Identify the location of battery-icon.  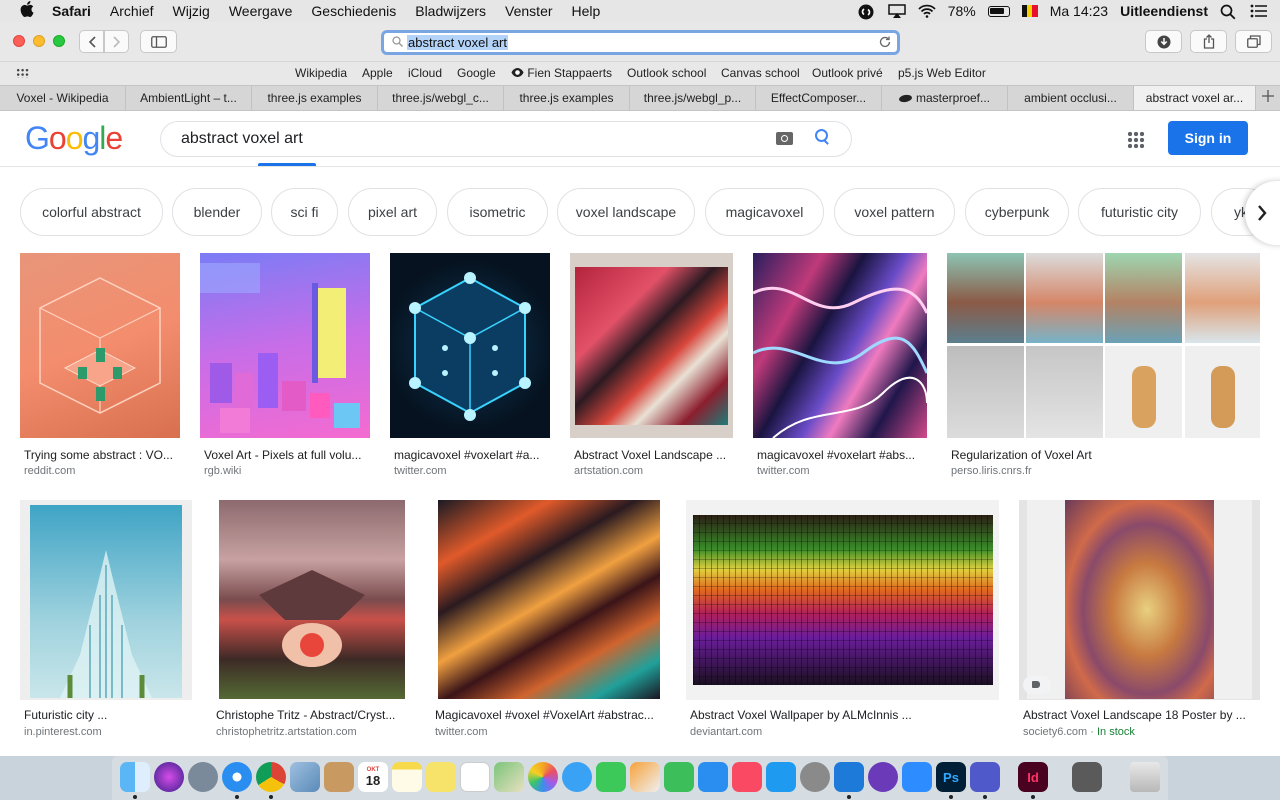
(998, 11).